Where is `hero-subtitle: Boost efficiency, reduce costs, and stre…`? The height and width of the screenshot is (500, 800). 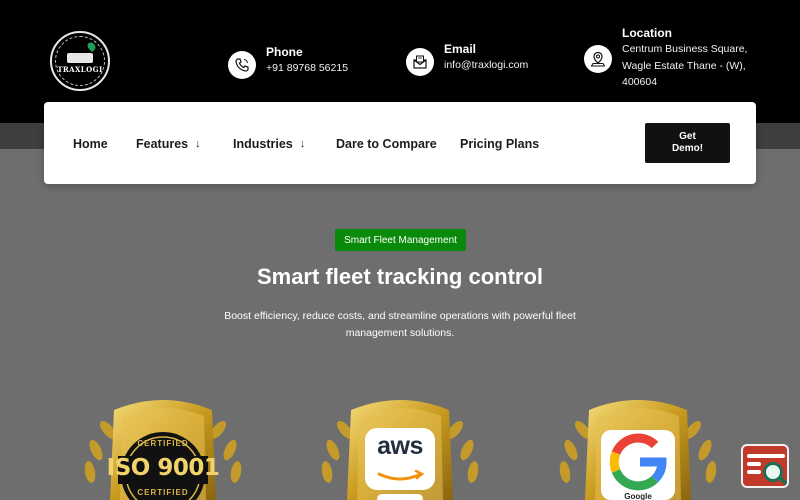
hero-subtitle: Boost efficiency, reduce costs, and stre… is located at coordinates (400, 325).